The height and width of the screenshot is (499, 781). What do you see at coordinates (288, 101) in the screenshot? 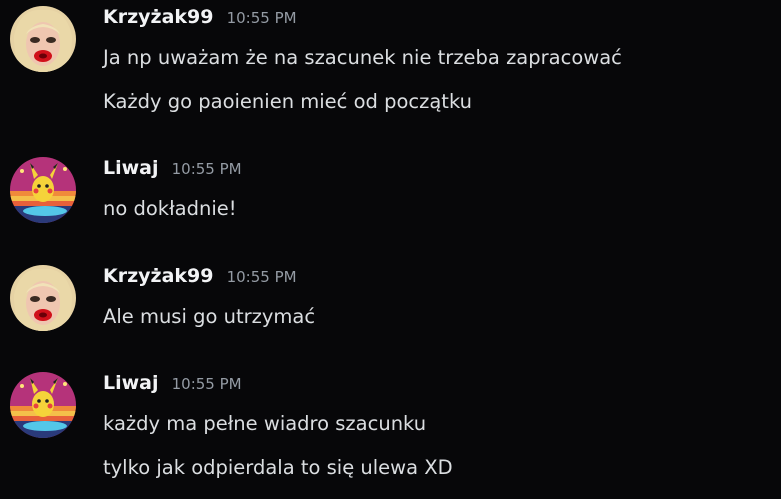
I see `message-text: Każdy go paoienien mieć od początku` at bounding box center [288, 101].